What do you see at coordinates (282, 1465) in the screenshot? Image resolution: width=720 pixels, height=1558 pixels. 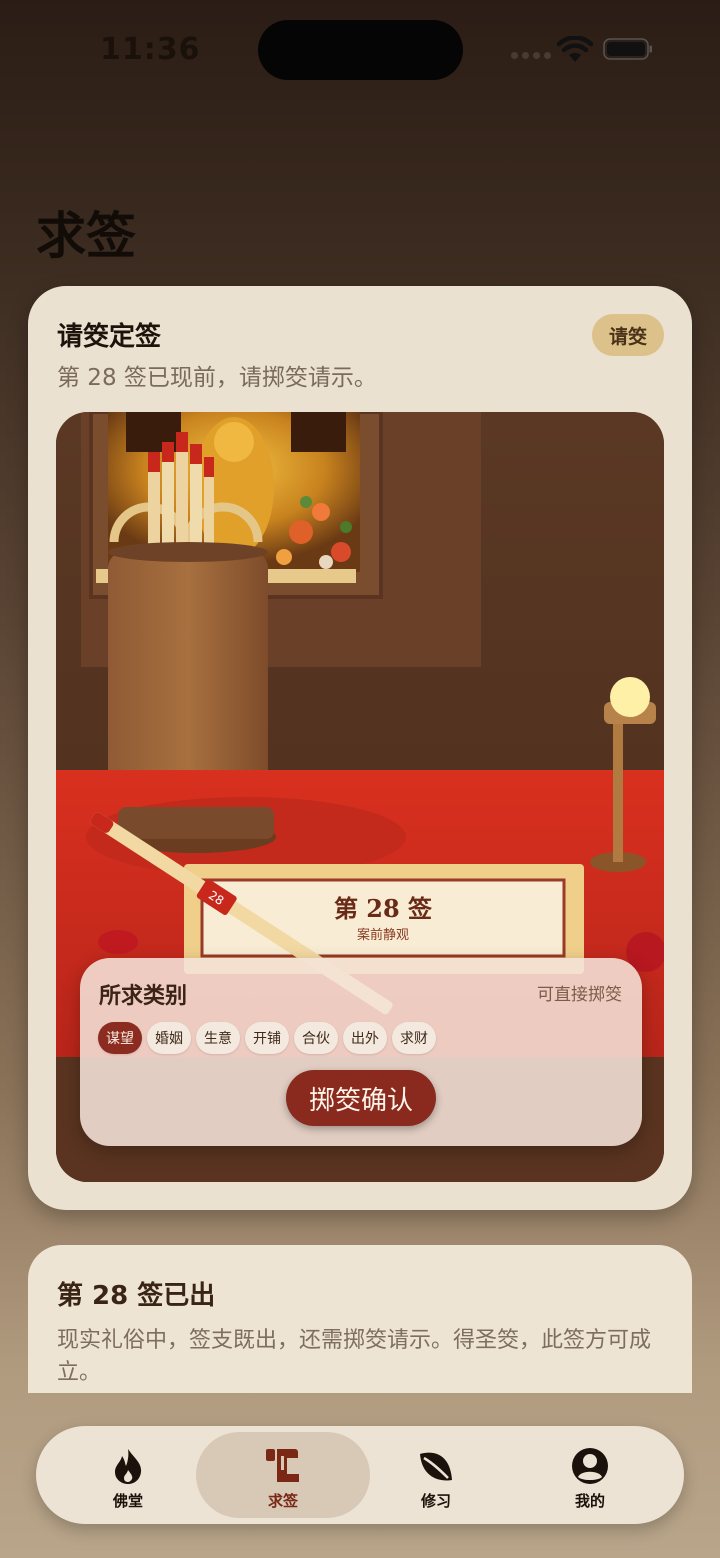 I see `scroll-icon` at bounding box center [282, 1465].